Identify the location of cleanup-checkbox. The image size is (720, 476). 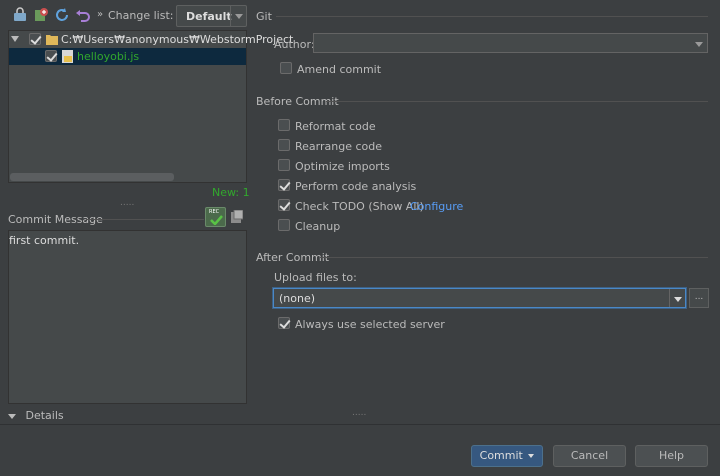
(284, 225).